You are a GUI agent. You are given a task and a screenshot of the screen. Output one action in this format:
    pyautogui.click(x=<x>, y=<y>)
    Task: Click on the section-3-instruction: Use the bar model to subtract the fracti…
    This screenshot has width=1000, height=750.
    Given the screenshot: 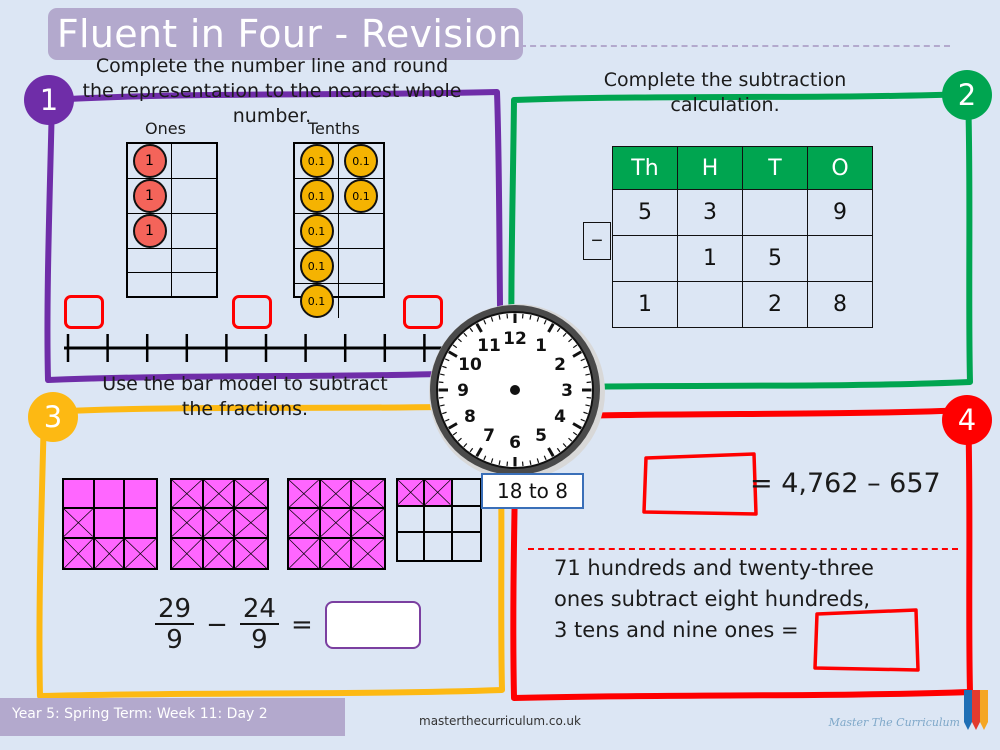 What is the action you would take?
    pyautogui.click(x=245, y=396)
    